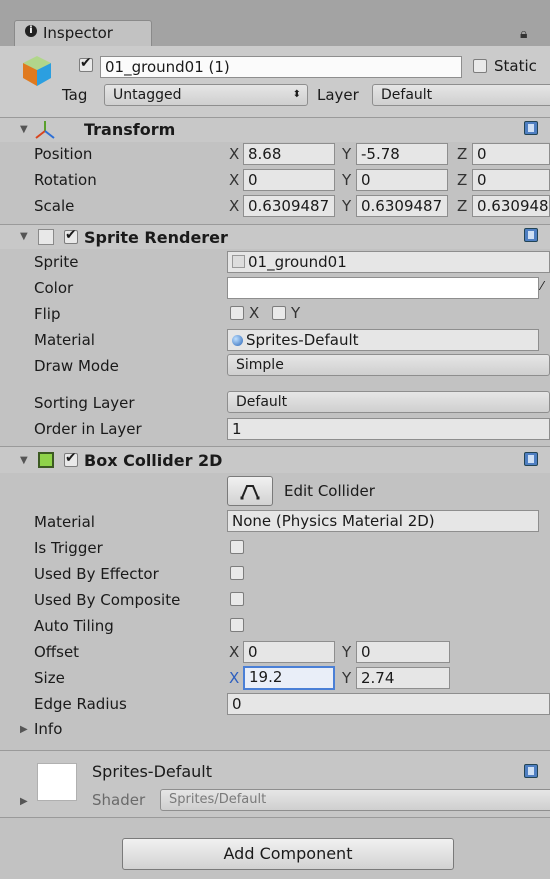  What do you see at coordinates (402, 154) in the screenshot?
I see `position-y-field: -5.78` at bounding box center [402, 154].